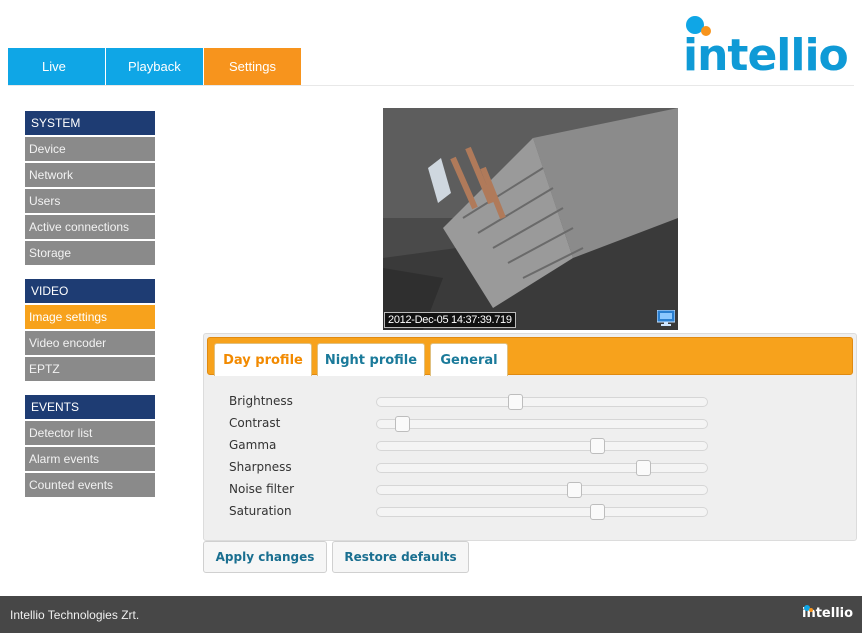 This screenshot has width=862, height=633. Describe the element at coordinates (371, 359) in the screenshot. I see `tab-night-profile: Night profile` at that location.